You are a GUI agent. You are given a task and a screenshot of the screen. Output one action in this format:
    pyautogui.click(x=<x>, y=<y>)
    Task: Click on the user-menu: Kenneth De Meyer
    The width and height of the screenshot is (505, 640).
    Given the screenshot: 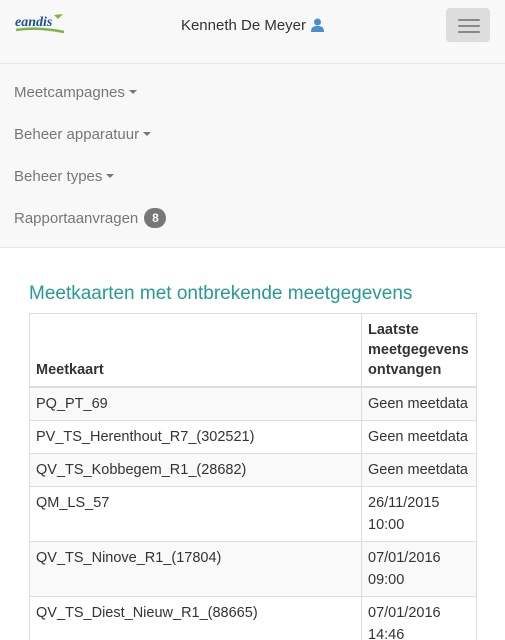 What is the action you would take?
    pyautogui.click(x=252, y=26)
    